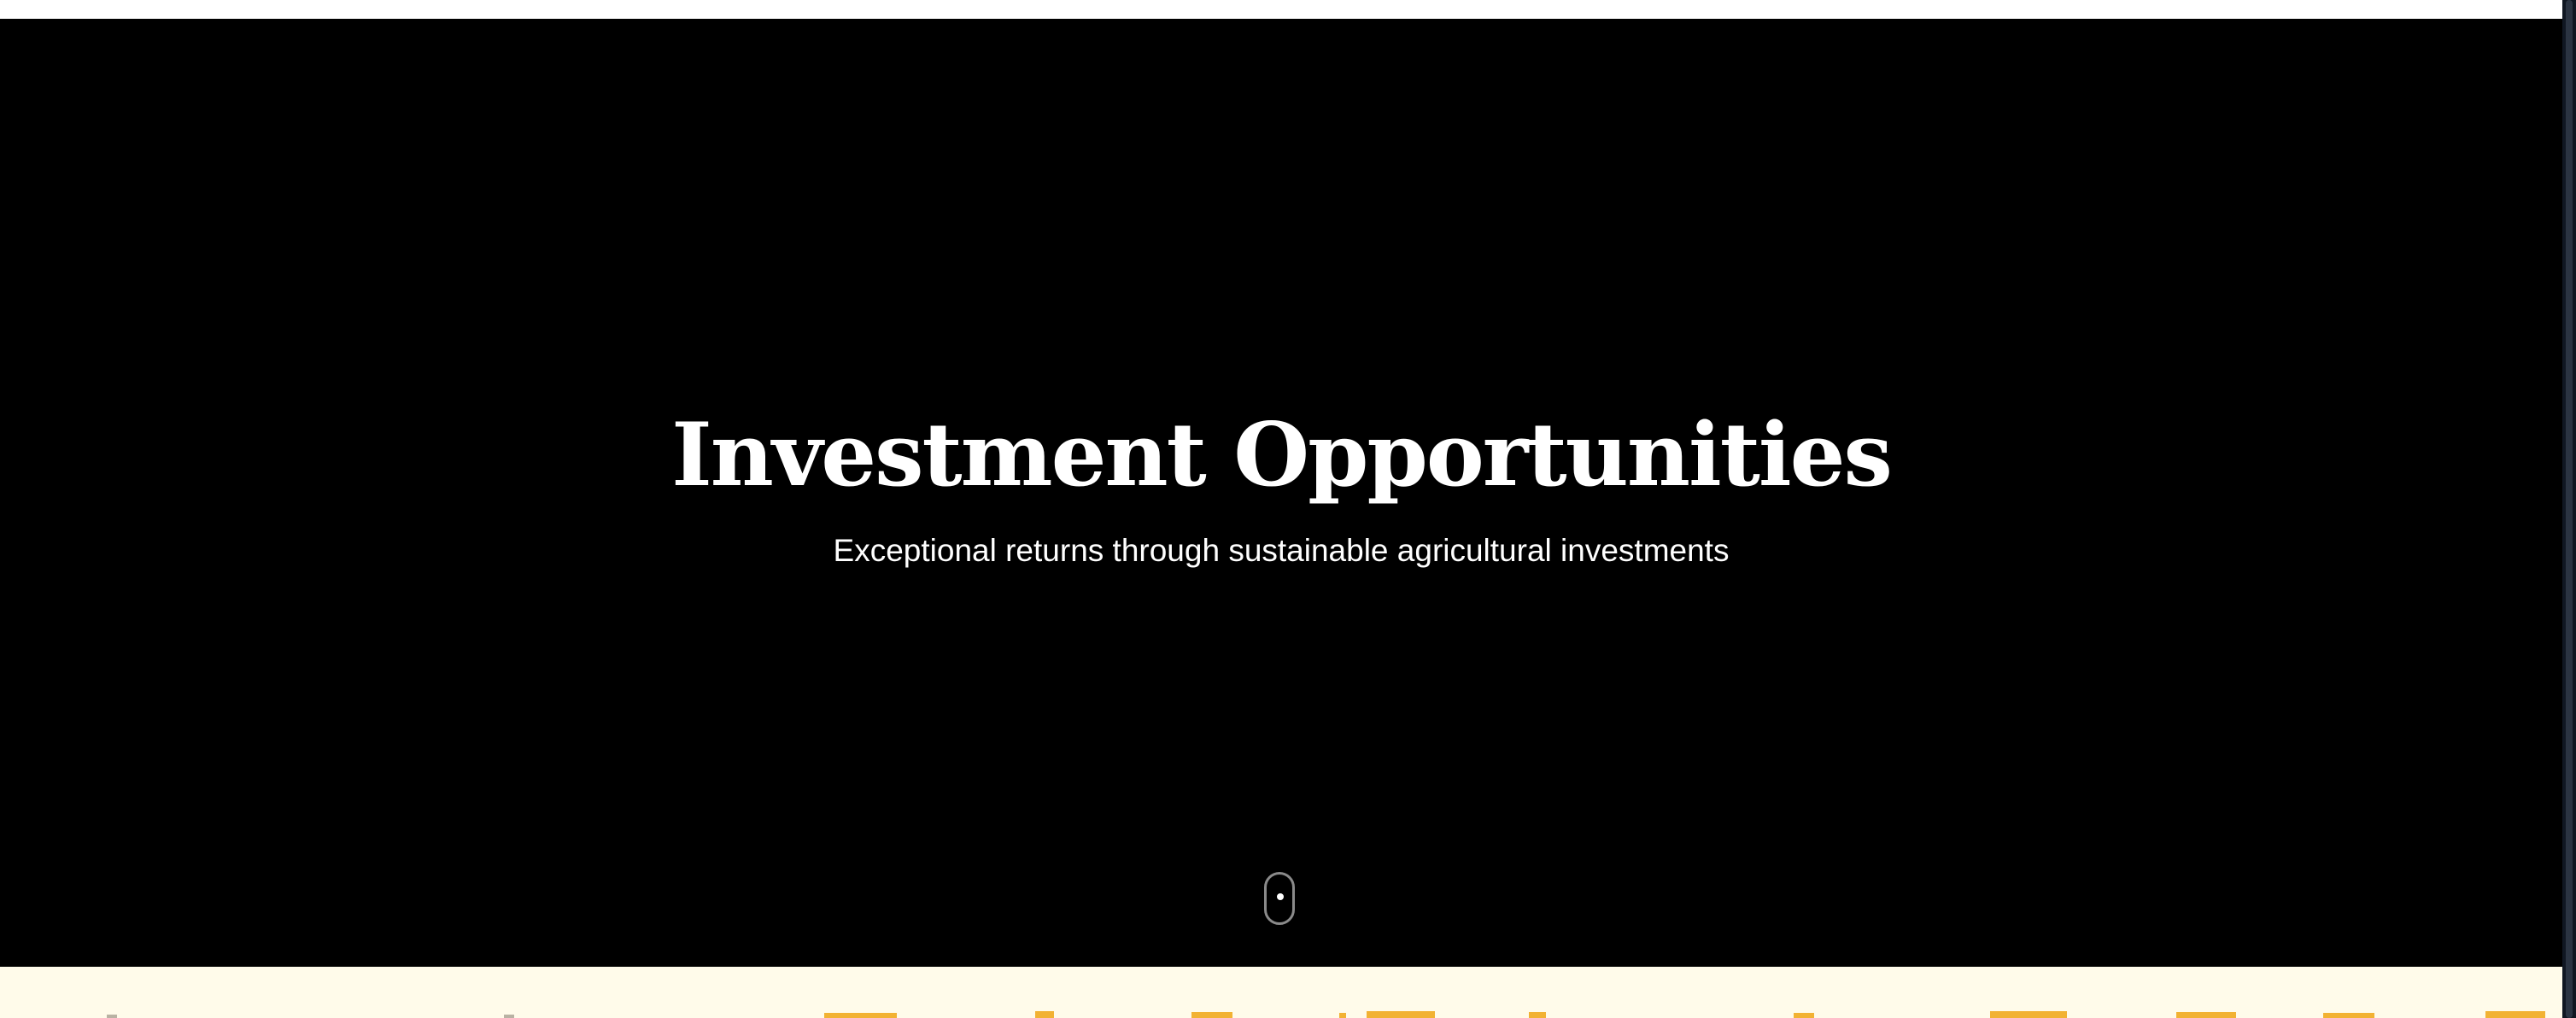 This screenshot has width=2576, height=1018. I want to click on hero-title: Investment Opportunities, so click(1282, 455).